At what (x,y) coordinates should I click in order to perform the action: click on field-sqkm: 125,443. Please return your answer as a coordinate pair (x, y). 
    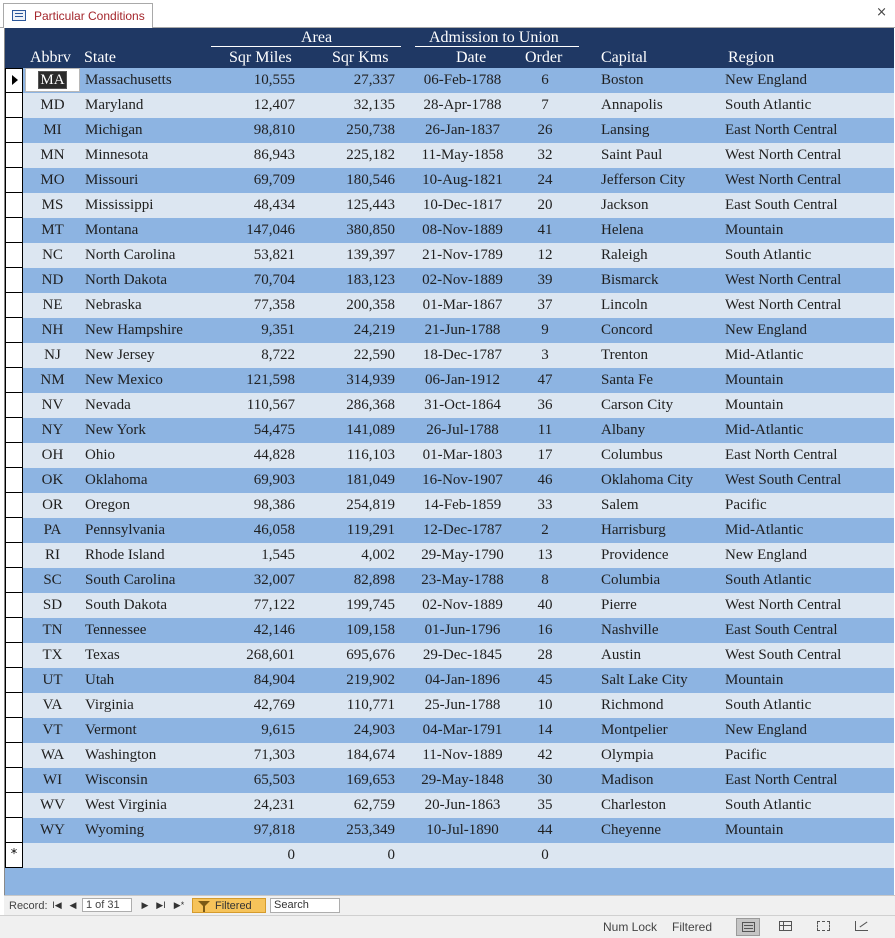
    Looking at the image, I should click on (347, 205).